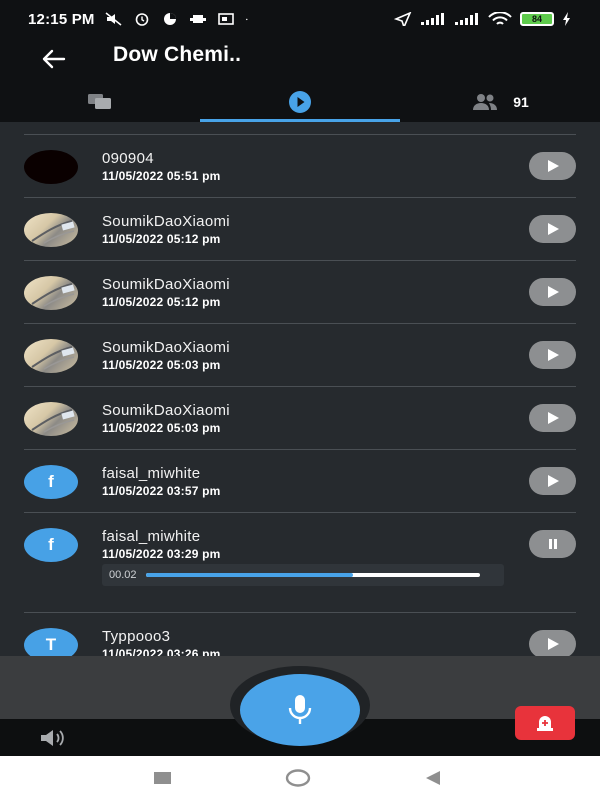  I want to click on progress-fill, so click(250, 575).